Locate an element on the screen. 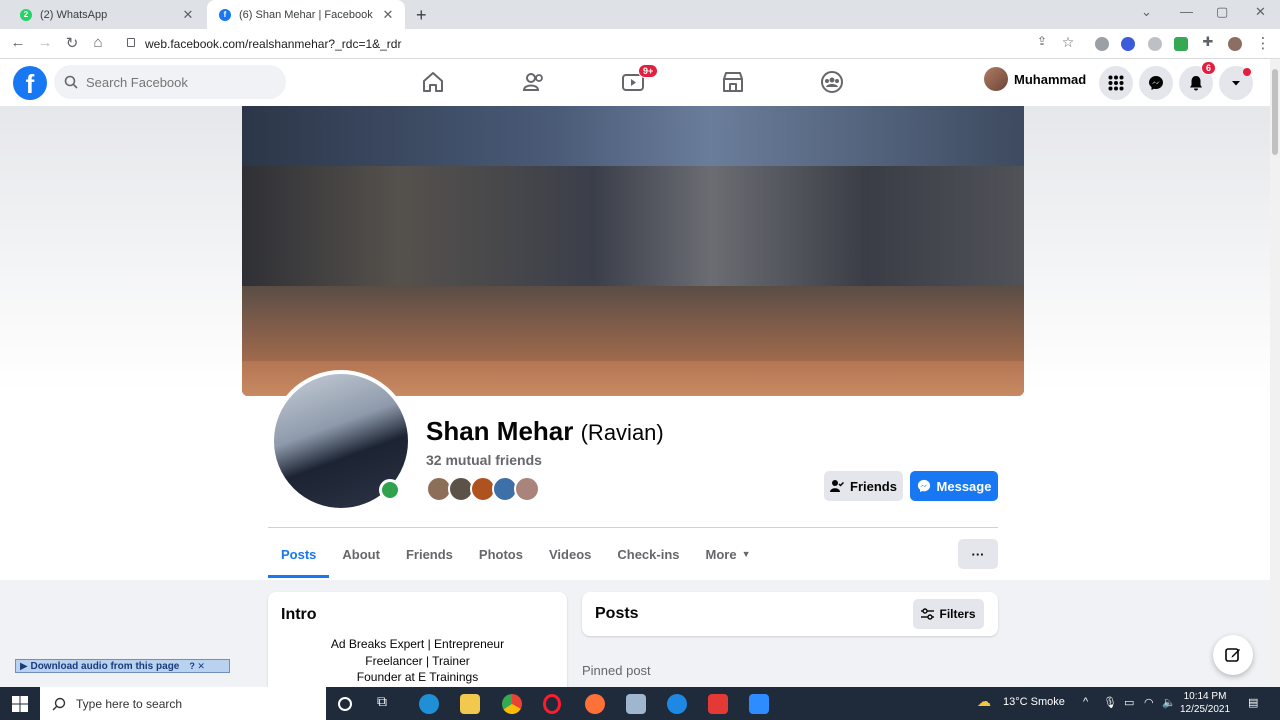  notification-center-icon: ▤ is located at coordinates (1253, 702).